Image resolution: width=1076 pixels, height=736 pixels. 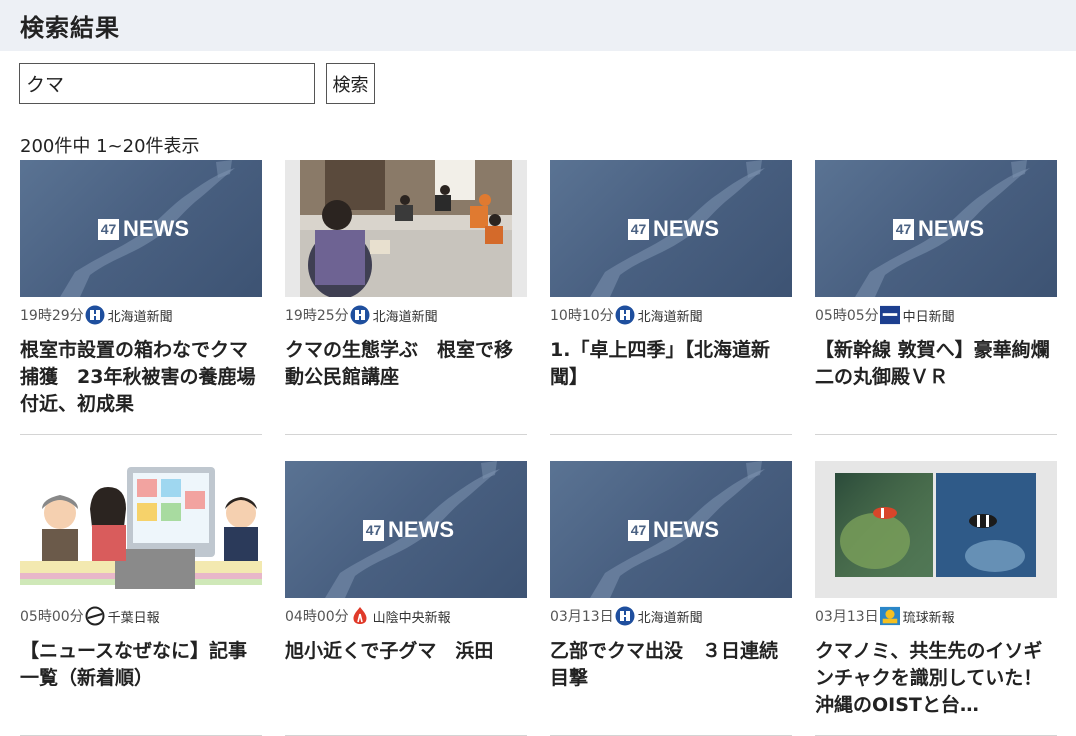 I want to click on result-title: 1.「卓上四季」【北海道新聞】, so click(x=671, y=364).